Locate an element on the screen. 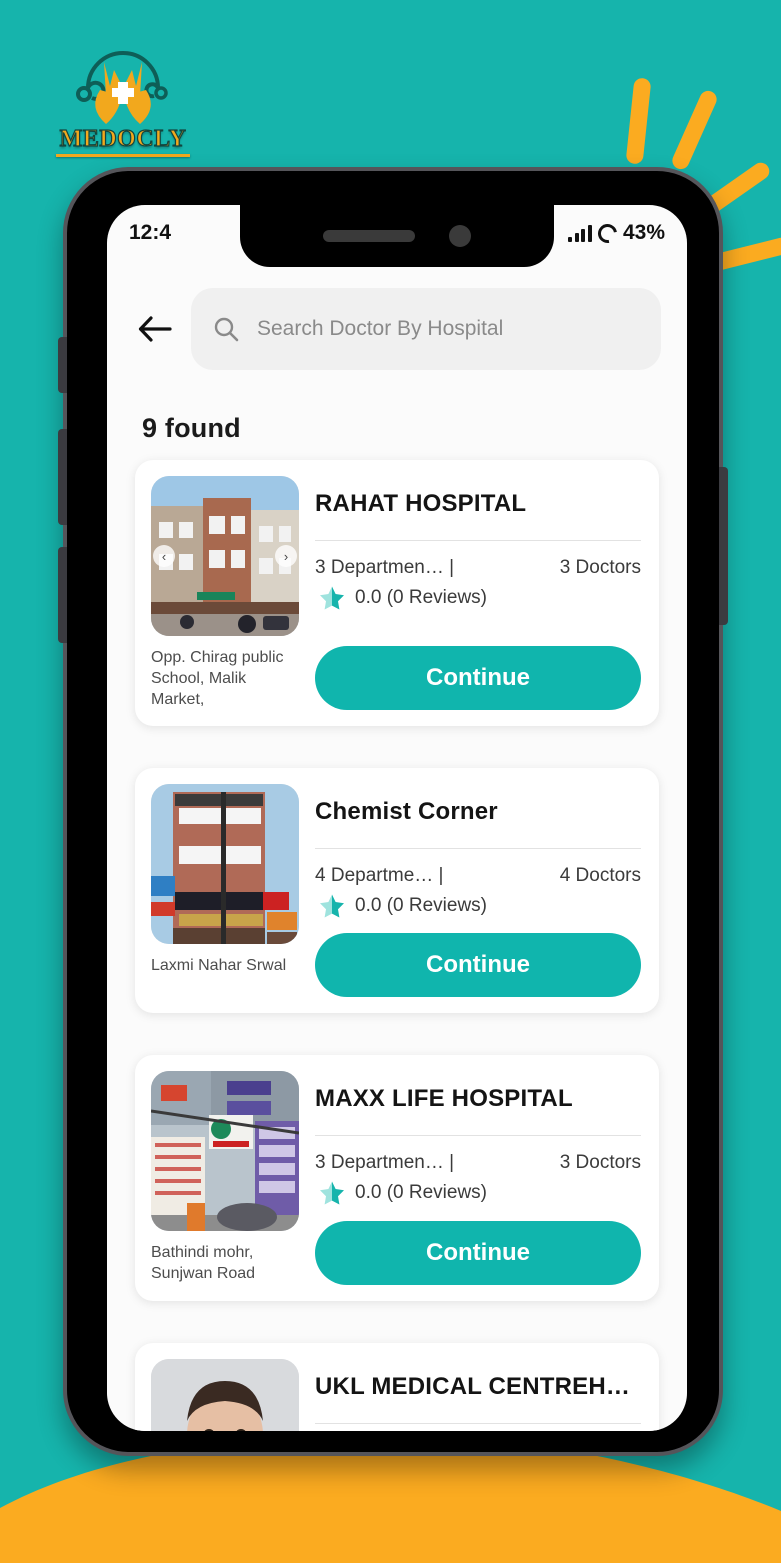 The image size is (781, 1563). results-count-label: 9 found is located at coordinates (191, 428).